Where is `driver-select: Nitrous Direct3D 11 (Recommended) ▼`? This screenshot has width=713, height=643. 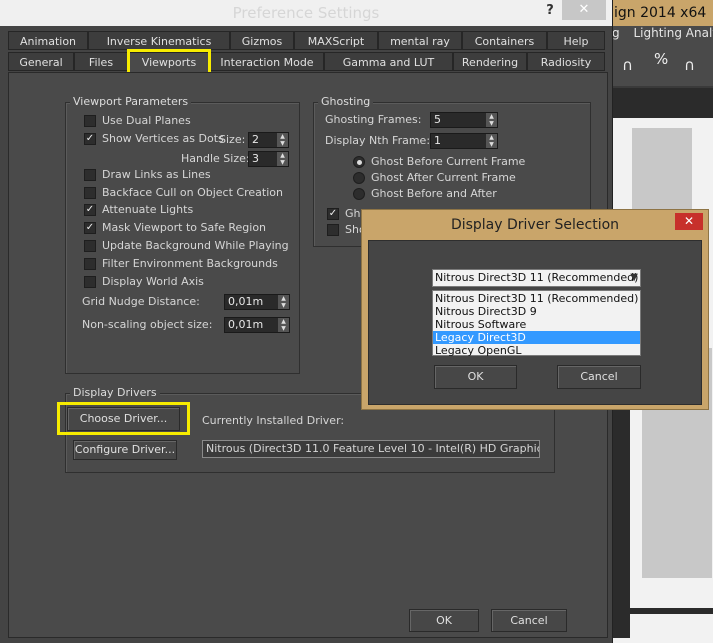 driver-select: Nitrous Direct3D 11 (Recommended) ▼ is located at coordinates (536, 278).